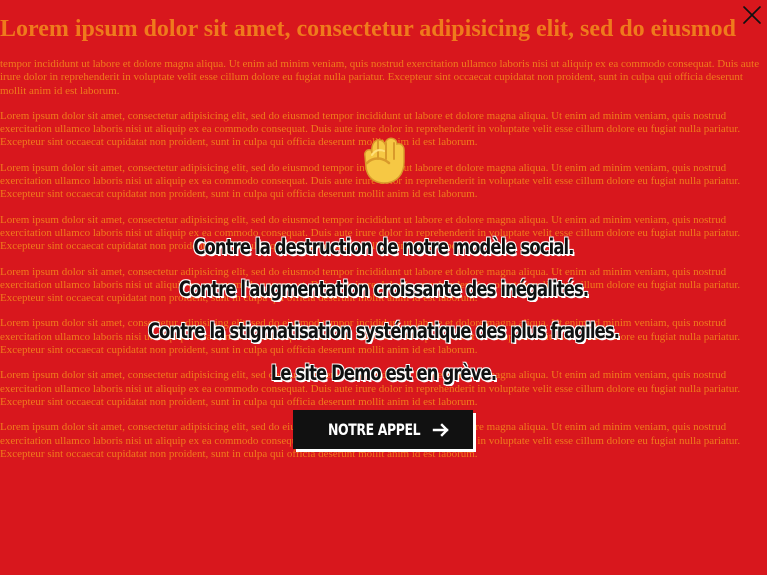 This screenshot has height=575, width=767. What do you see at coordinates (440, 429) in the screenshot?
I see `arrow-right-icon` at bounding box center [440, 429].